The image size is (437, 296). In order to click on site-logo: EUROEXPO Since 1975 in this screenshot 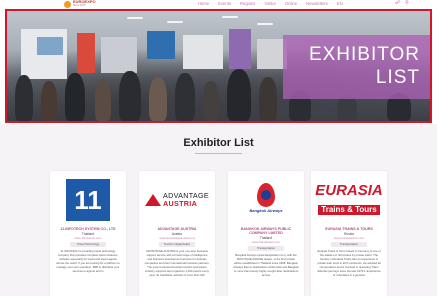, I will do `click(83, 4)`.